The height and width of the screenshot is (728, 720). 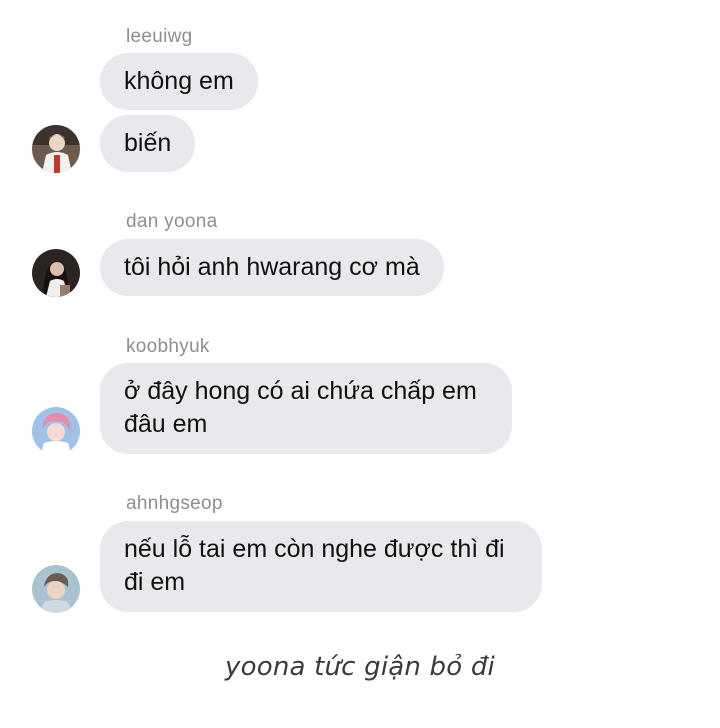 I want to click on message-text: biến, so click(x=148, y=143).